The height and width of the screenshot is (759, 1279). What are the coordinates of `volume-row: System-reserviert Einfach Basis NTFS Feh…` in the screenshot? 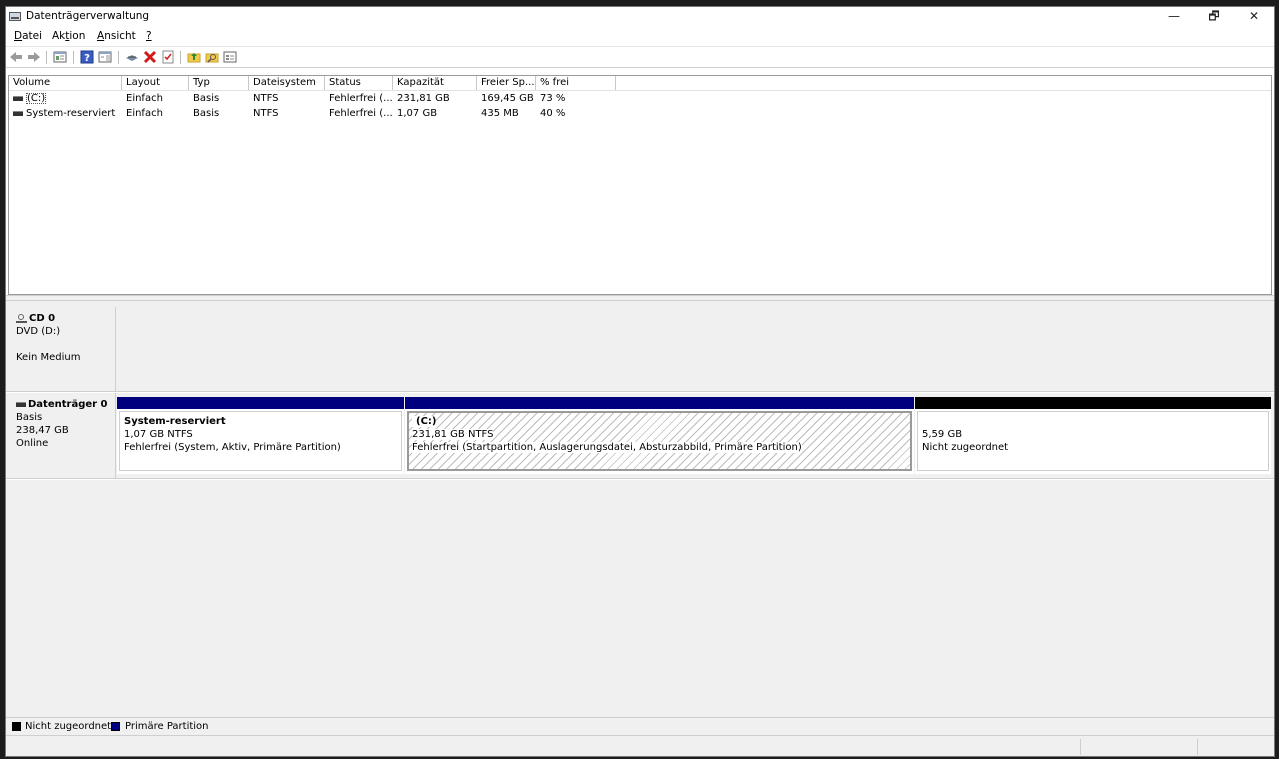 It's located at (640, 113).